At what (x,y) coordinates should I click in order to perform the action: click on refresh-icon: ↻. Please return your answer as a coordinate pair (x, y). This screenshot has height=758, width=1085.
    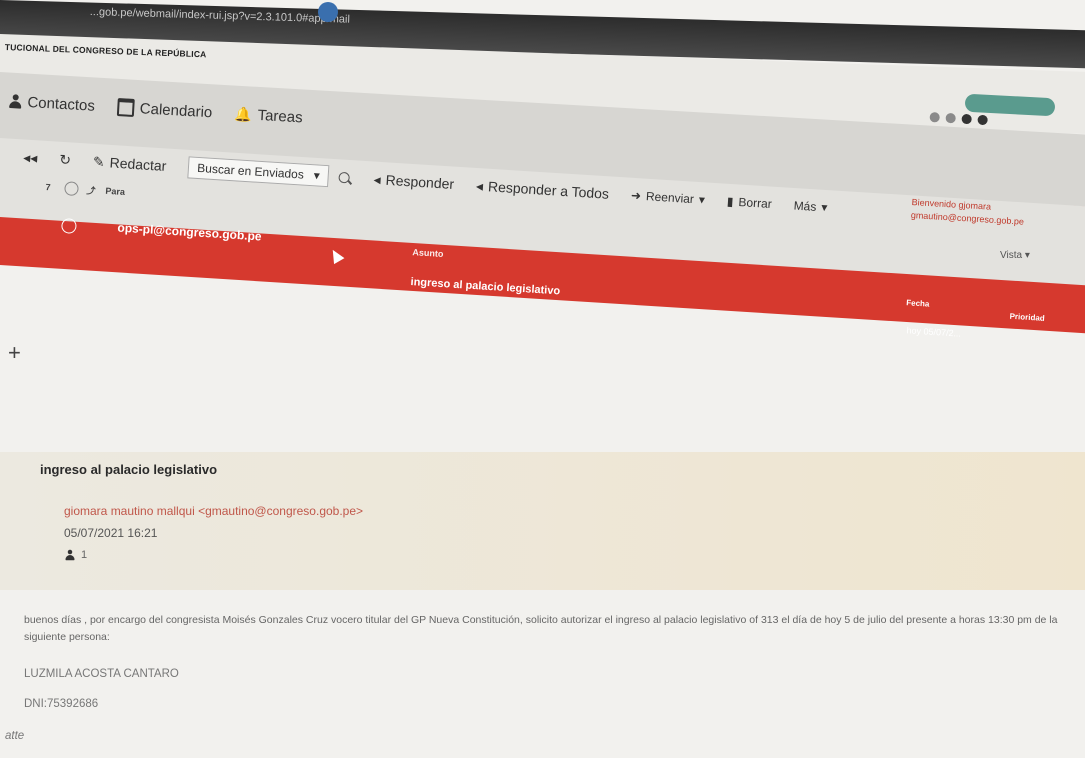
    Looking at the image, I should click on (65, 159).